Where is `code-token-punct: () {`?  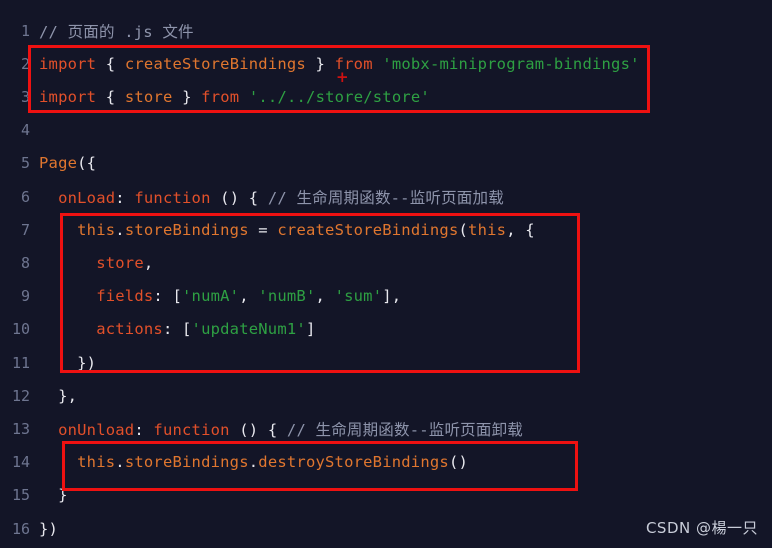 code-token-punct: () { is located at coordinates (244, 197).